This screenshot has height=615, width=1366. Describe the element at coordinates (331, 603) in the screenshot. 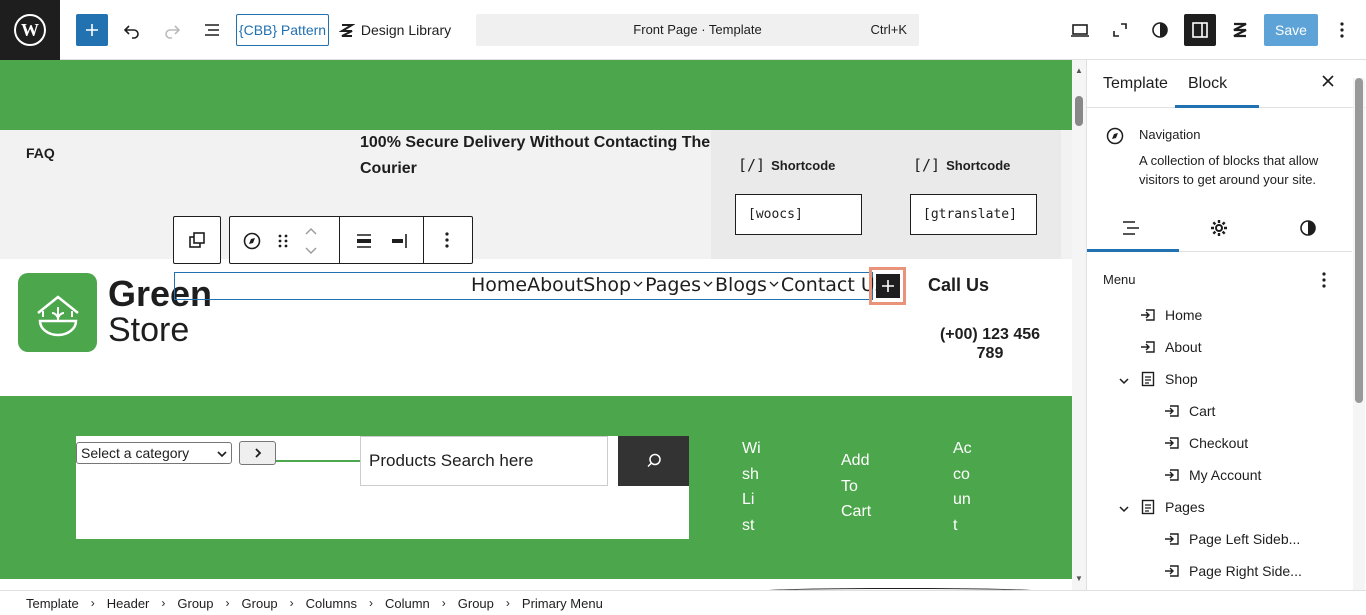

I see `breadcrumb-columns: Columns` at that location.